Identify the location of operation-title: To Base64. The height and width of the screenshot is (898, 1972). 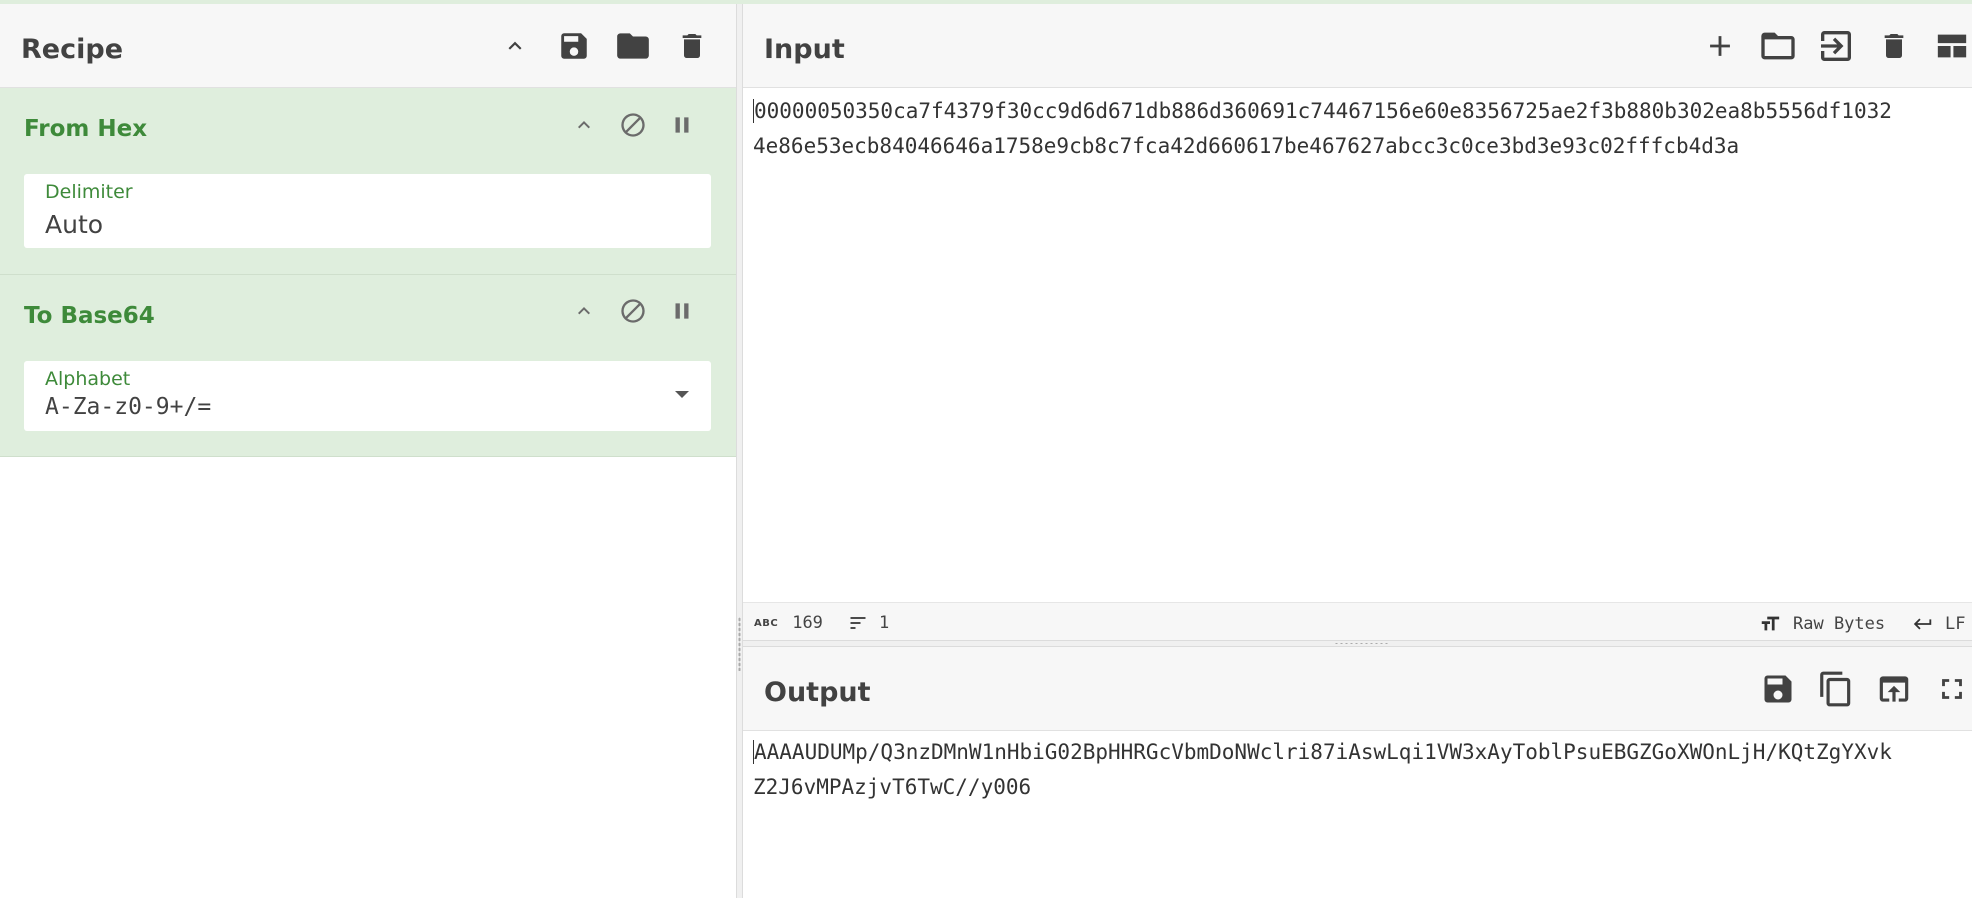
(89, 316).